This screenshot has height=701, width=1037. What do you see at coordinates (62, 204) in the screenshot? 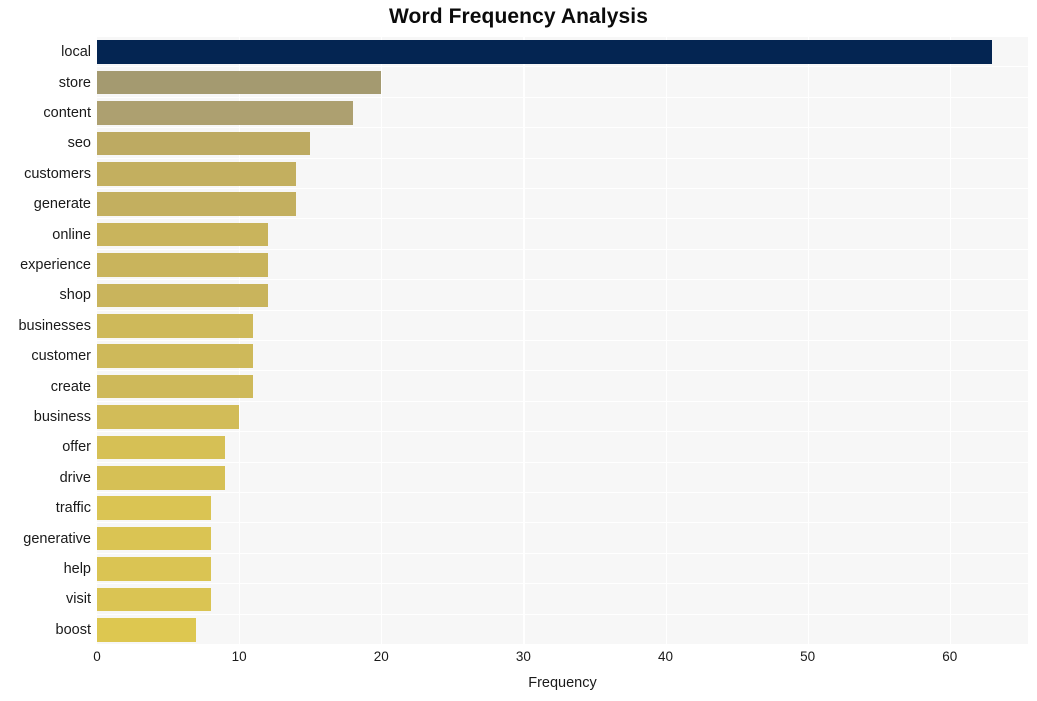
I see `y-axis-label-generate: generate` at bounding box center [62, 204].